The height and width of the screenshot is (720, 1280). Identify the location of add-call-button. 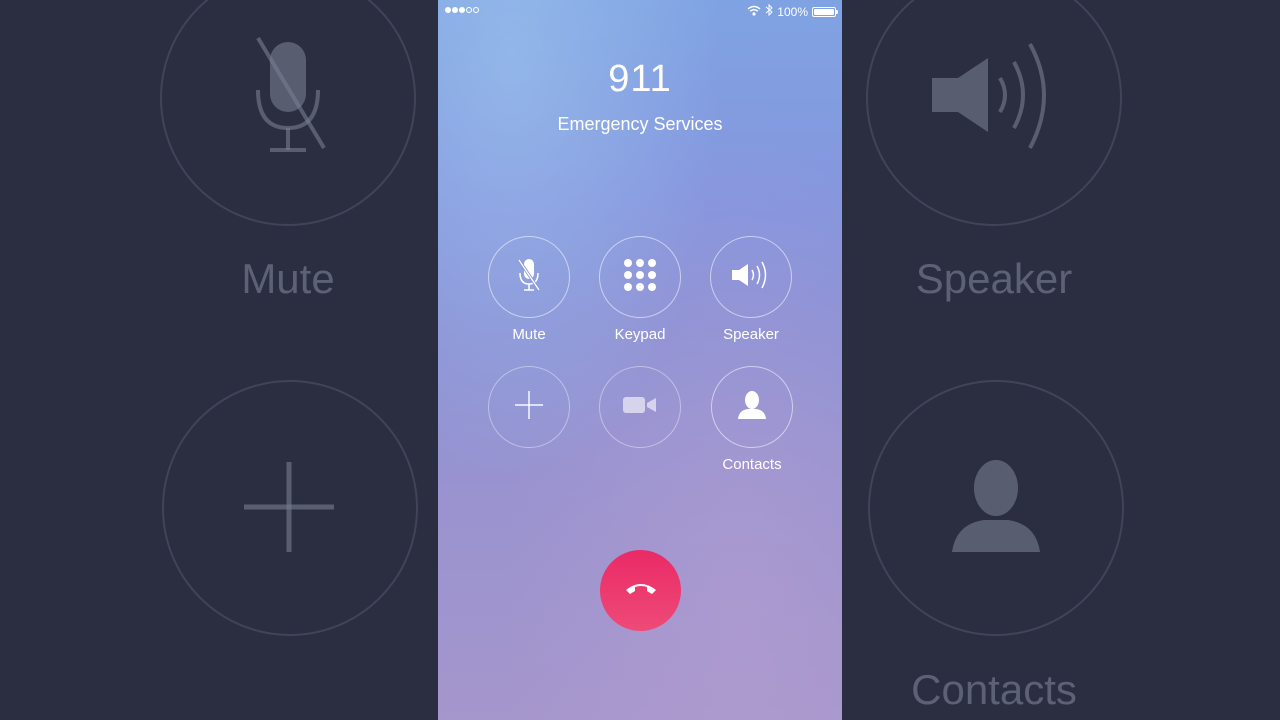
(529, 407).